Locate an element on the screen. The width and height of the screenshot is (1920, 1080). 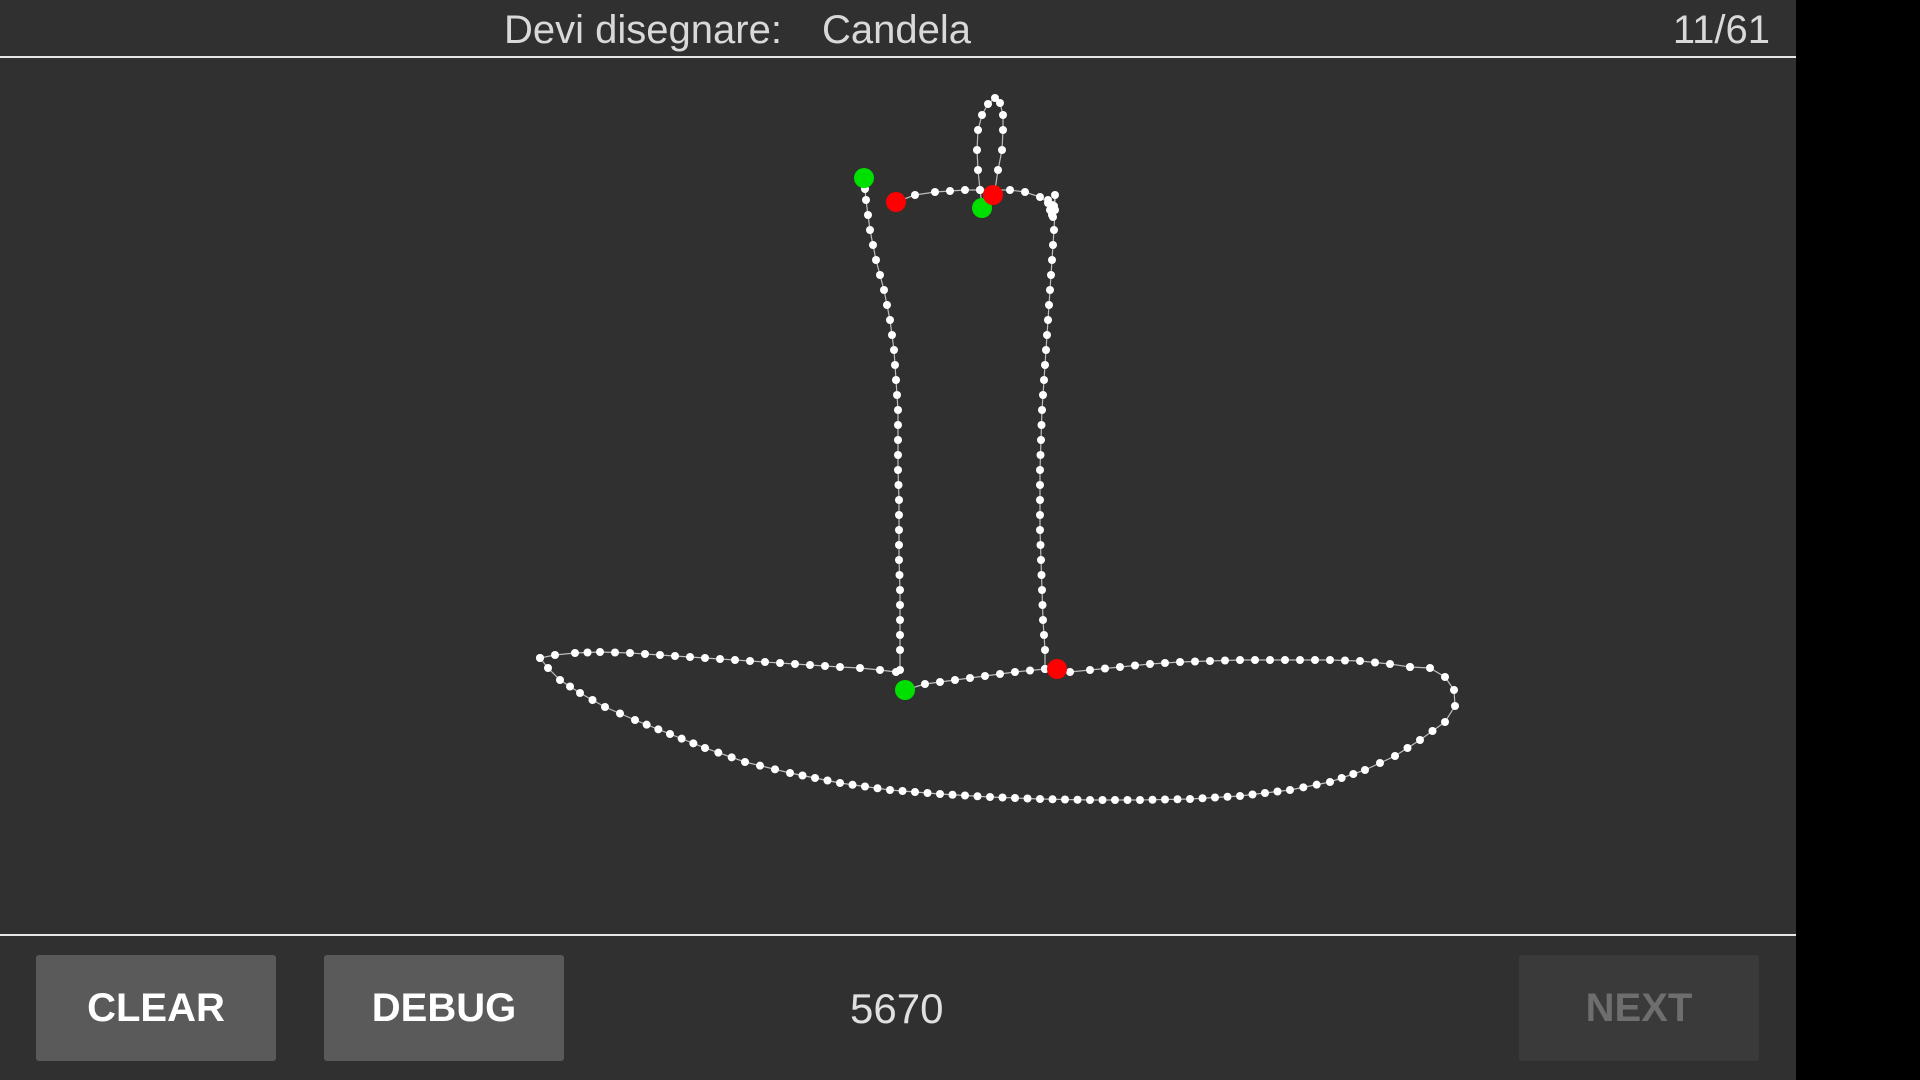
score-counter: 5670 is located at coordinates (897, 1008).